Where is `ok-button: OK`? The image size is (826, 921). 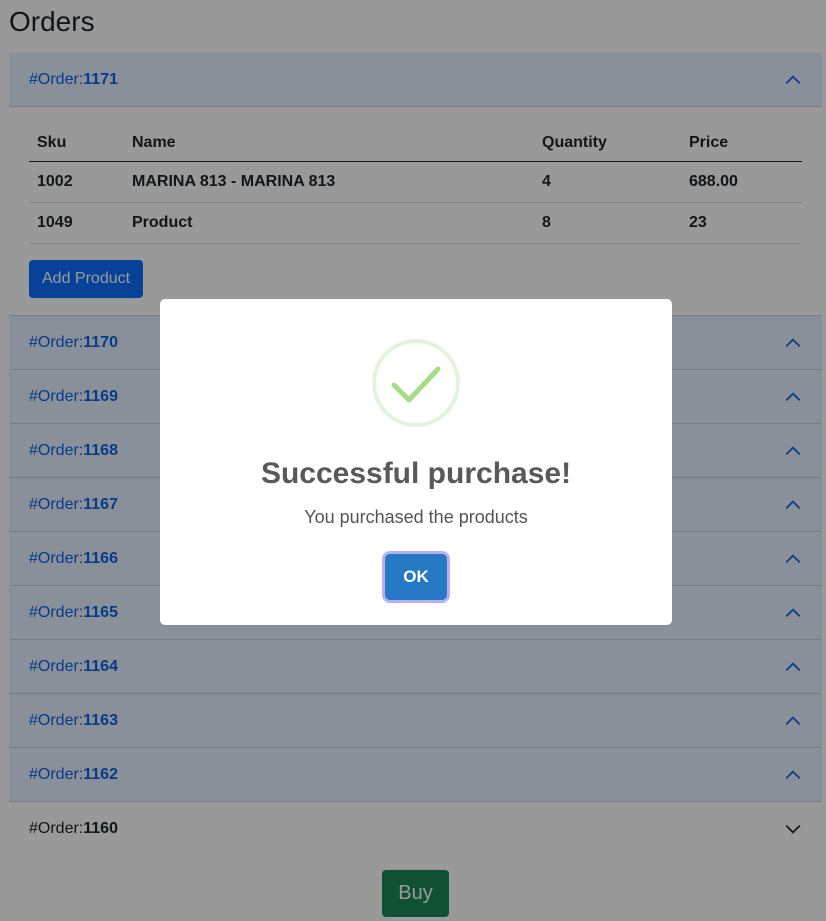
ok-button: OK is located at coordinates (416, 577).